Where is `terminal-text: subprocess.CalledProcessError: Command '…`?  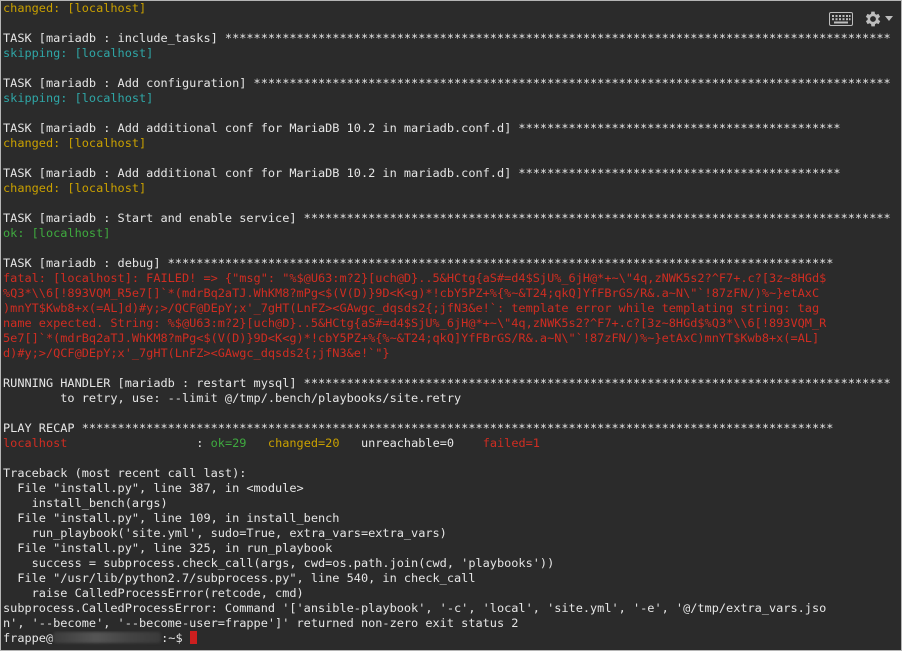 terminal-text: subprocess.CalledProcessError: Command '… is located at coordinates (415, 608).